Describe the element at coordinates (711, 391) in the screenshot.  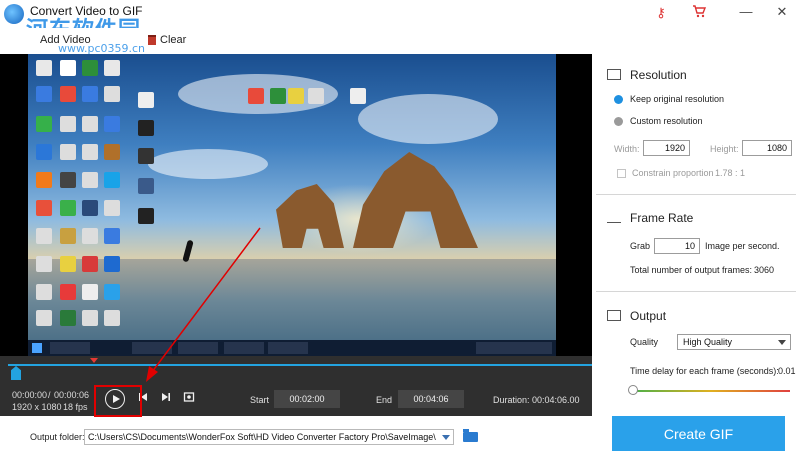
I see `delay-slider` at that location.